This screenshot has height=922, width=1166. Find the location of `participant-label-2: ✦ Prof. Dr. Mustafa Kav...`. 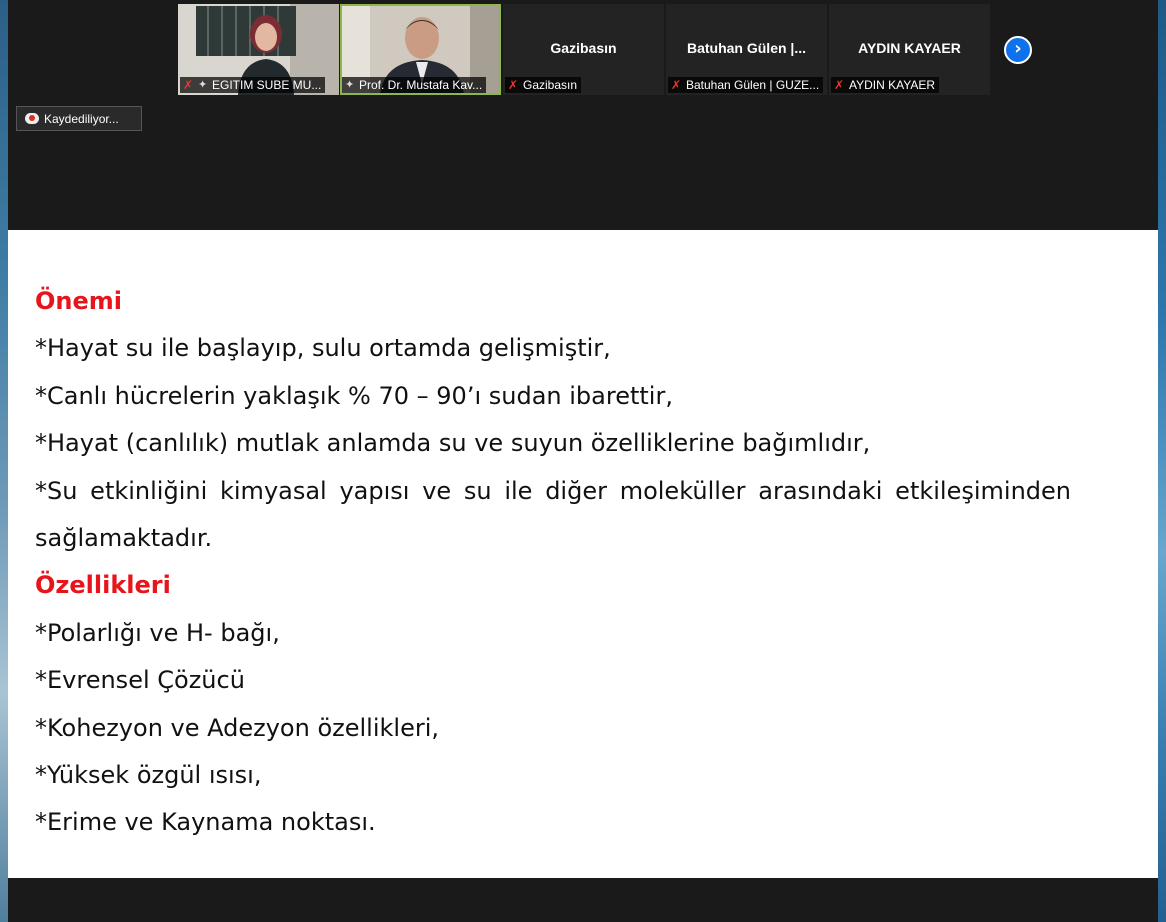

participant-label-2: ✦ Prof. Dr. Mustafa Kav... is located at coordinates (414, 85).